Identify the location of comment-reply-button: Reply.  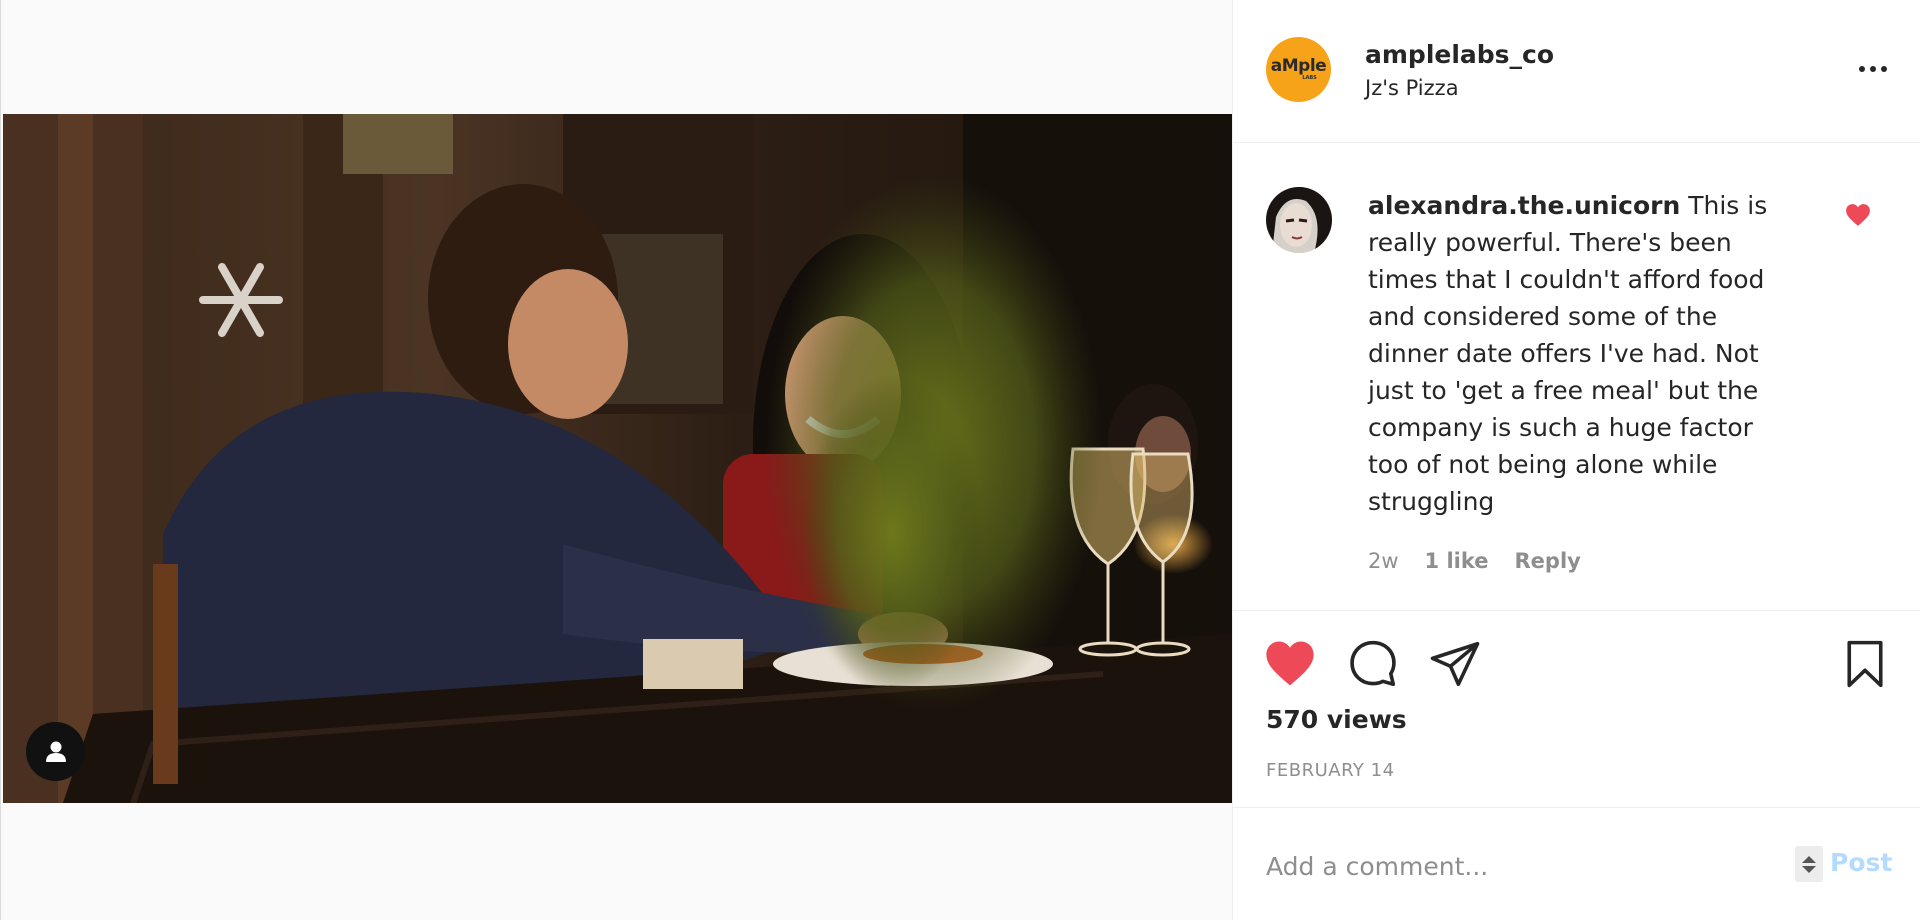
(1548, 561).